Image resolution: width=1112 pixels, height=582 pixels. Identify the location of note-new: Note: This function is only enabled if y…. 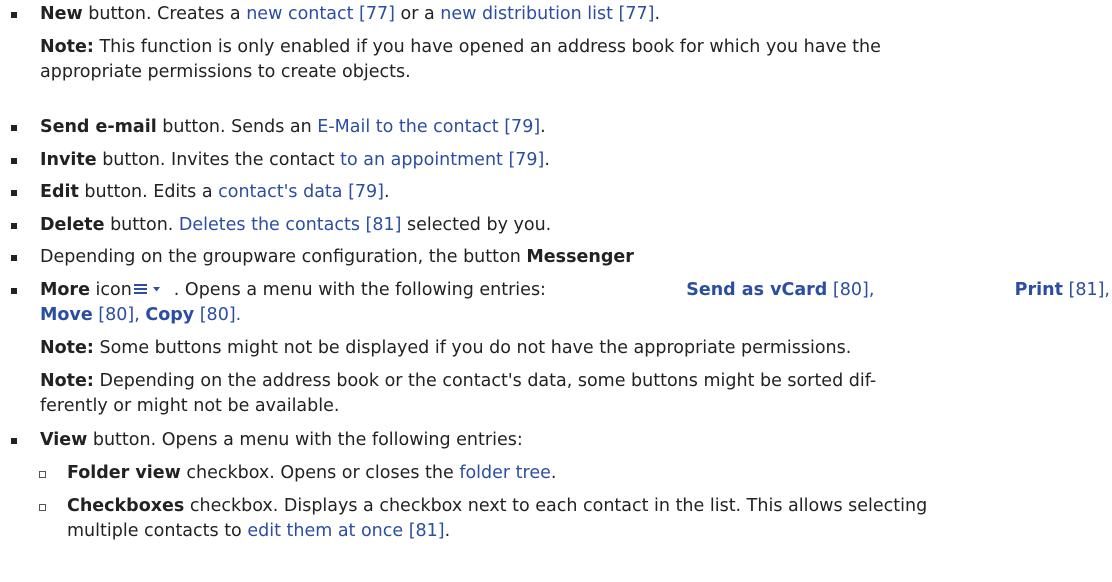
(460, 47).